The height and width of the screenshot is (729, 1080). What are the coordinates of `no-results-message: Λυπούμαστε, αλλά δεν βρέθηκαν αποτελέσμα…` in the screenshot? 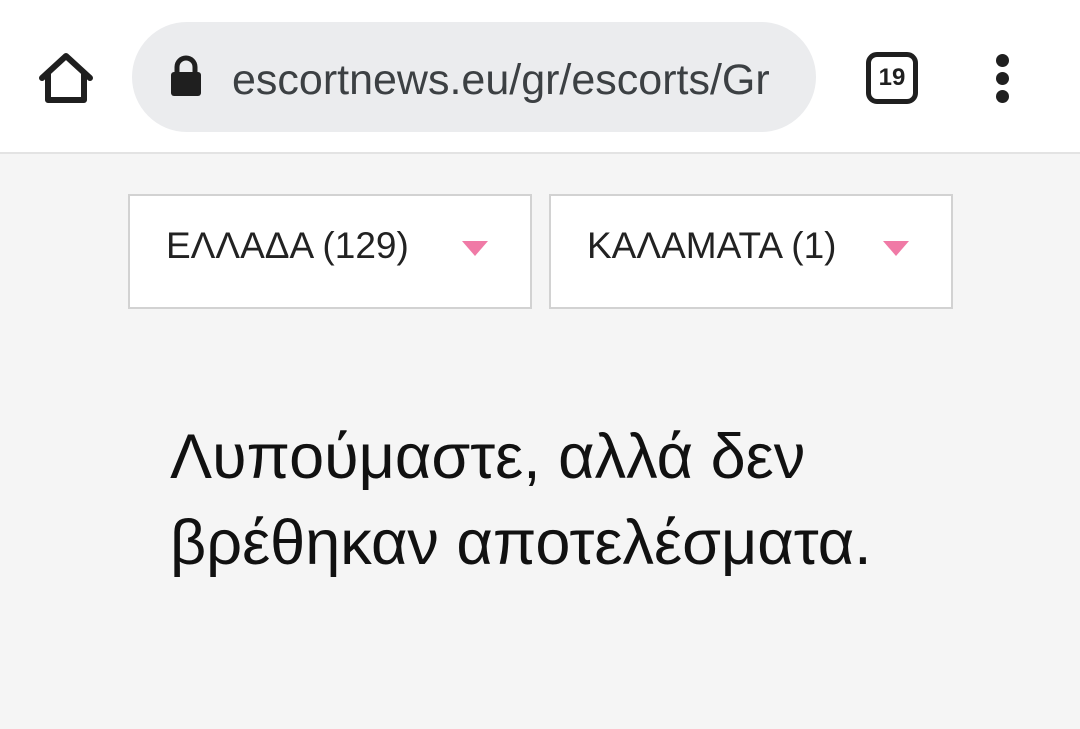 It's located at (521, 500).